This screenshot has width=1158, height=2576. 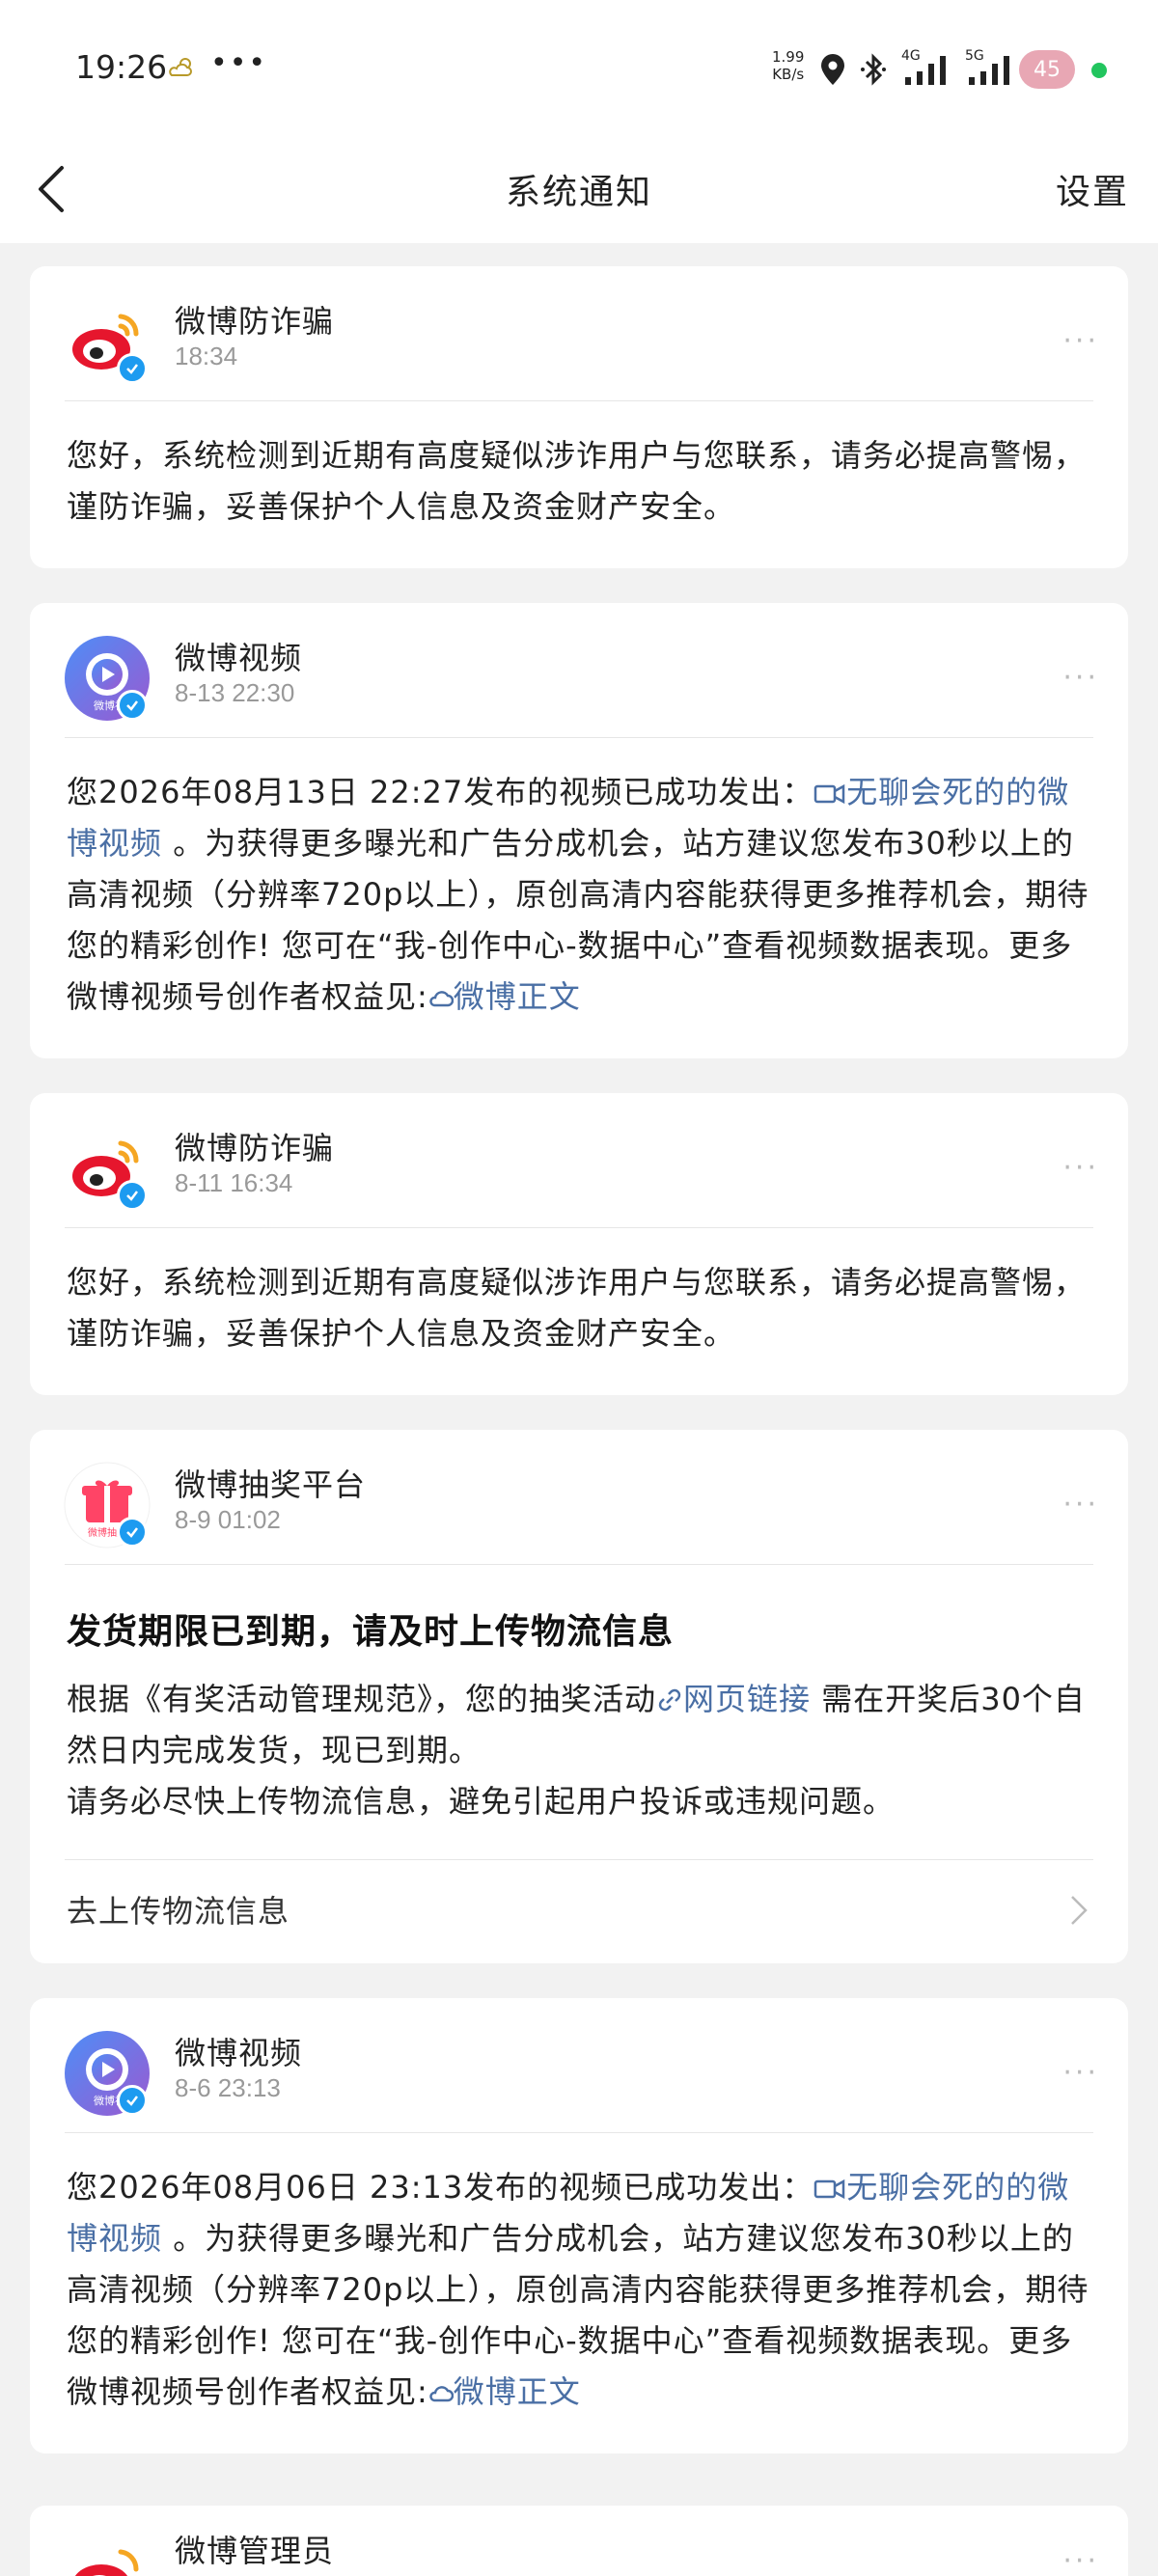 What do you see at coordinates (121, 67) in the screenshot?
I see `status-time: 19:26` at bounding box center [121, 67].